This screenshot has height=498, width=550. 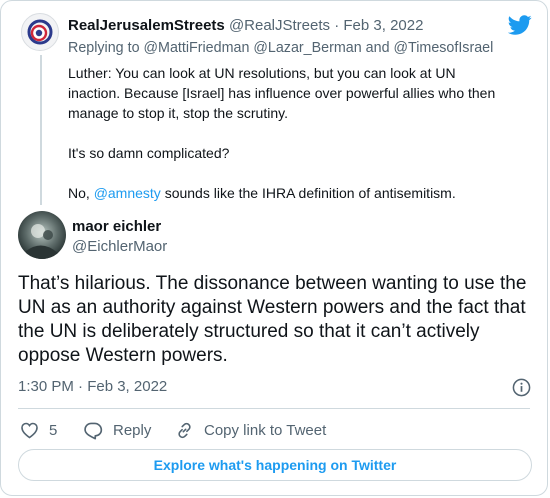 I want to click on reply-button: Reply, so click(x=117, y=430).